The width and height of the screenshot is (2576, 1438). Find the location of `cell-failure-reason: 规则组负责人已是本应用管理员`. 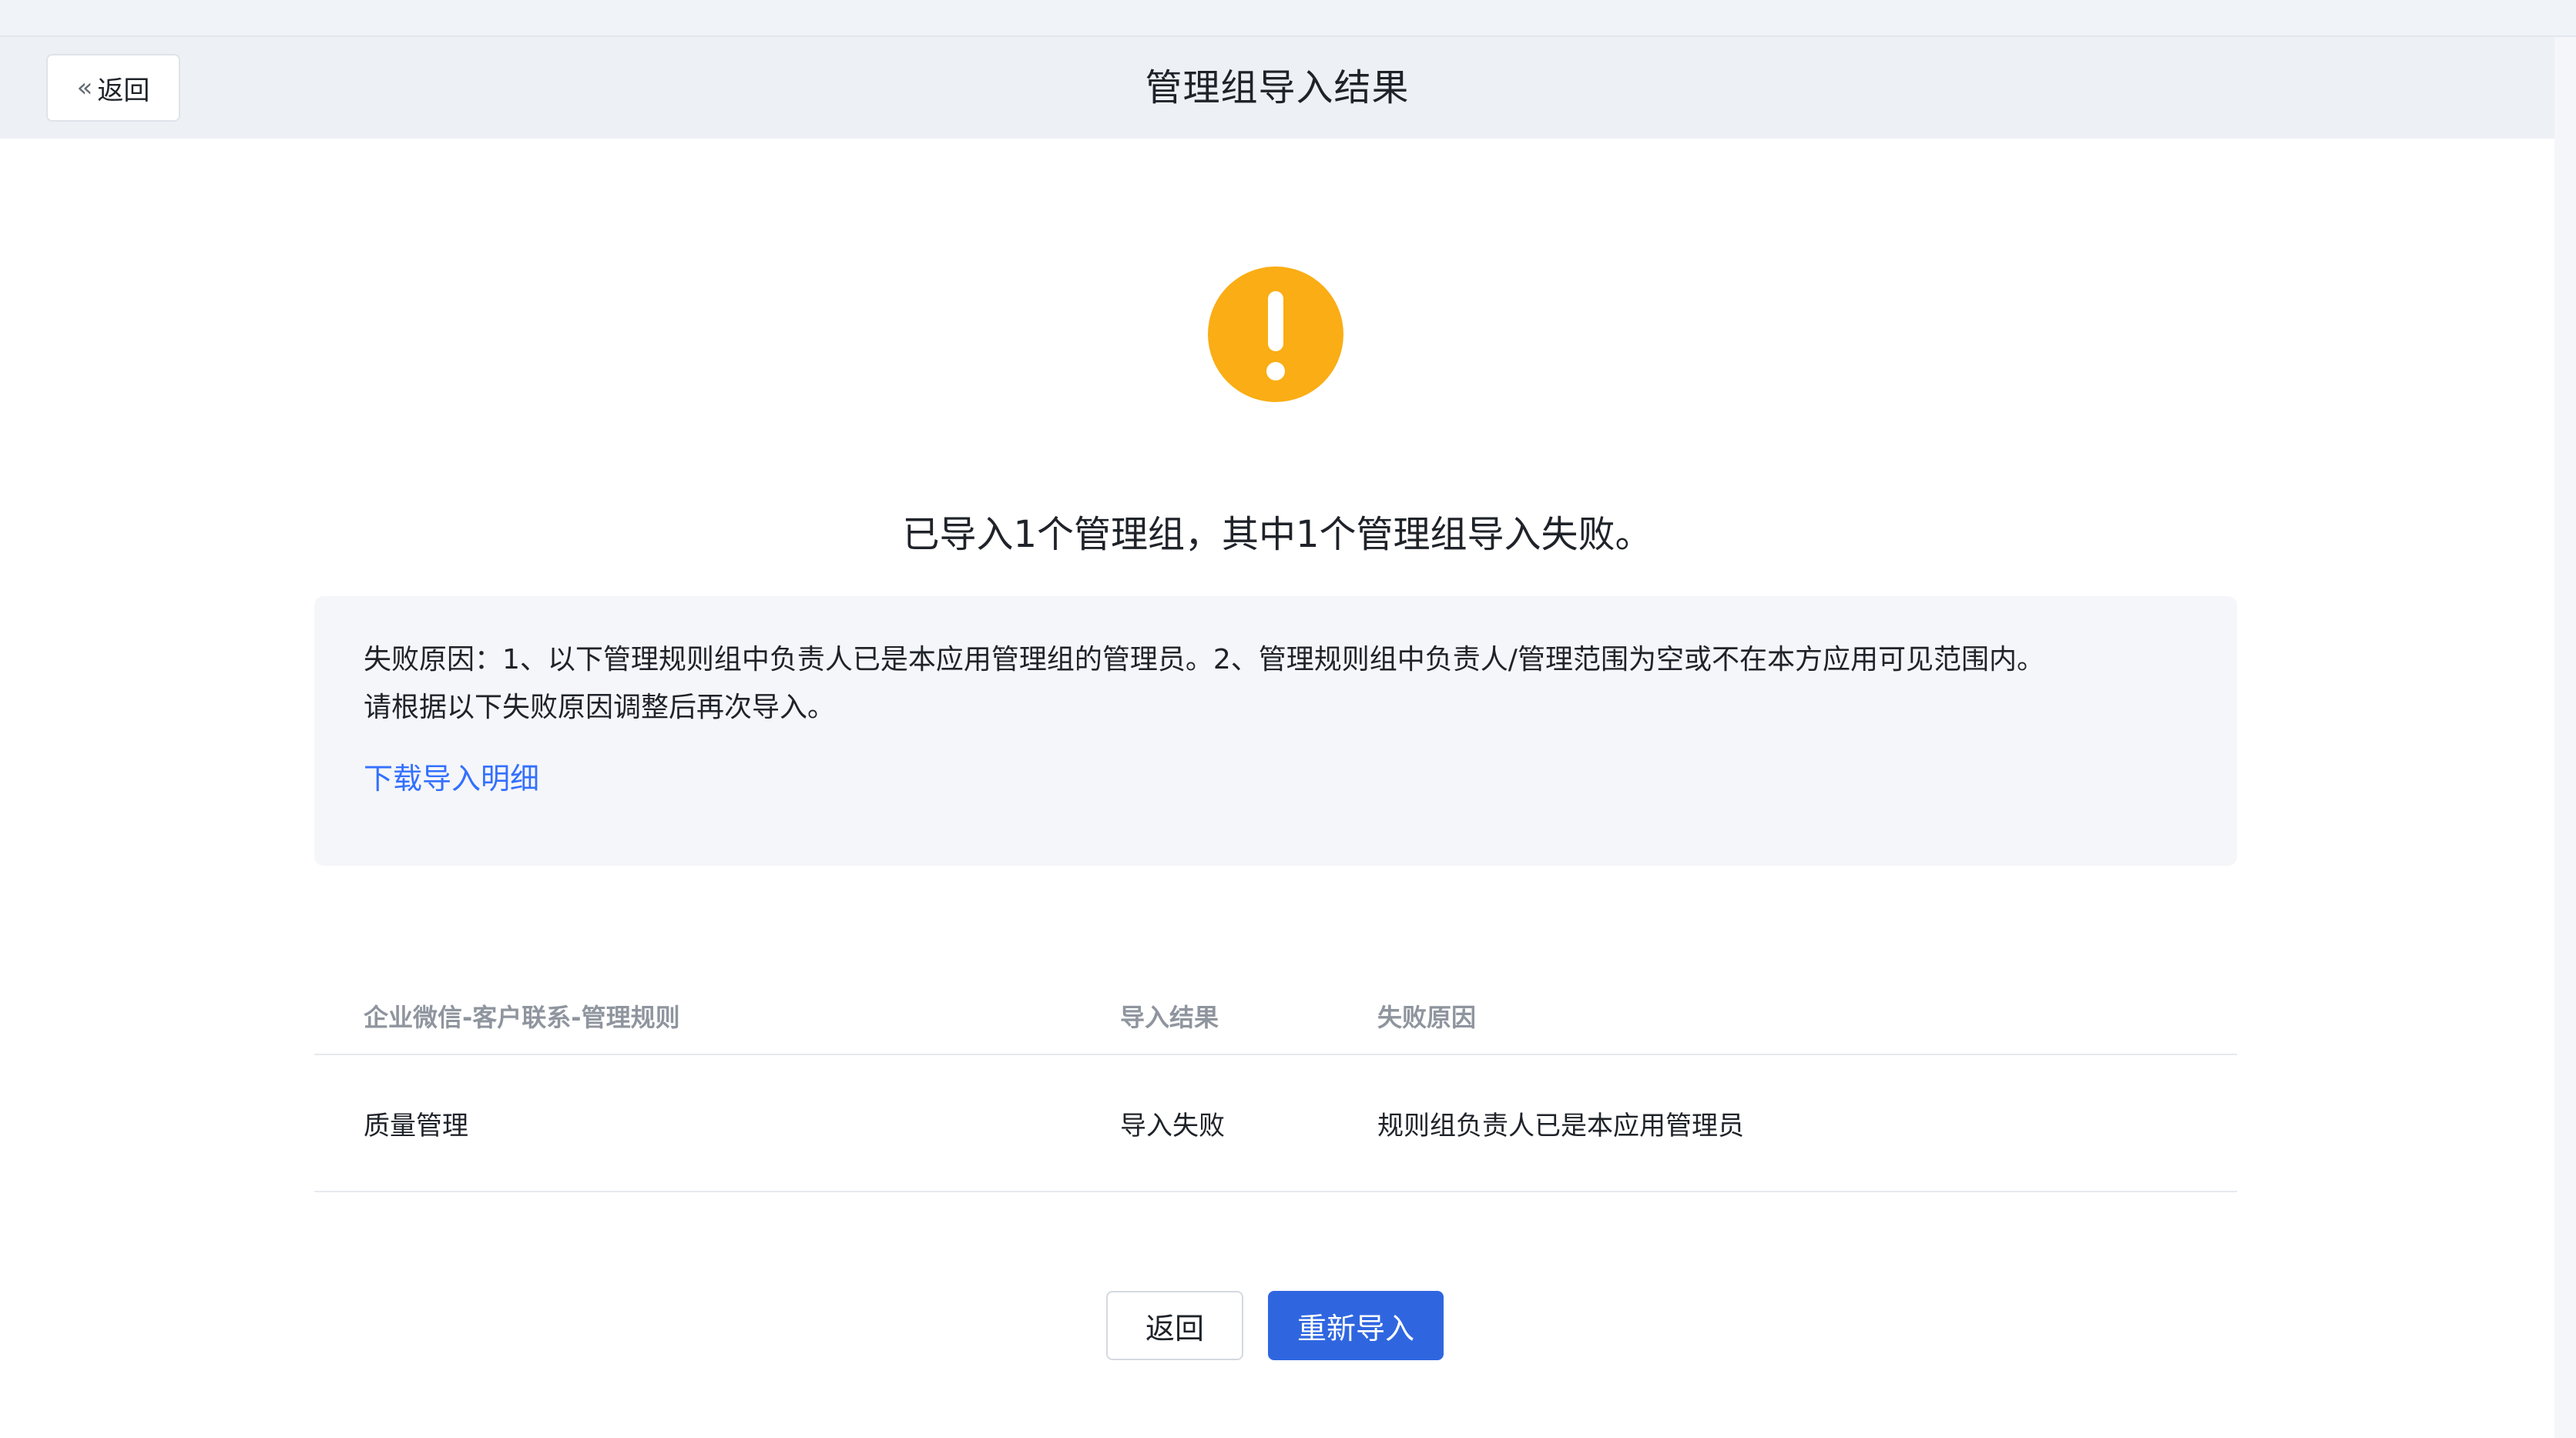

cell-failure-reason: 规则组负责人已是本应用管理员 is located at coordinates (1560, 1125).